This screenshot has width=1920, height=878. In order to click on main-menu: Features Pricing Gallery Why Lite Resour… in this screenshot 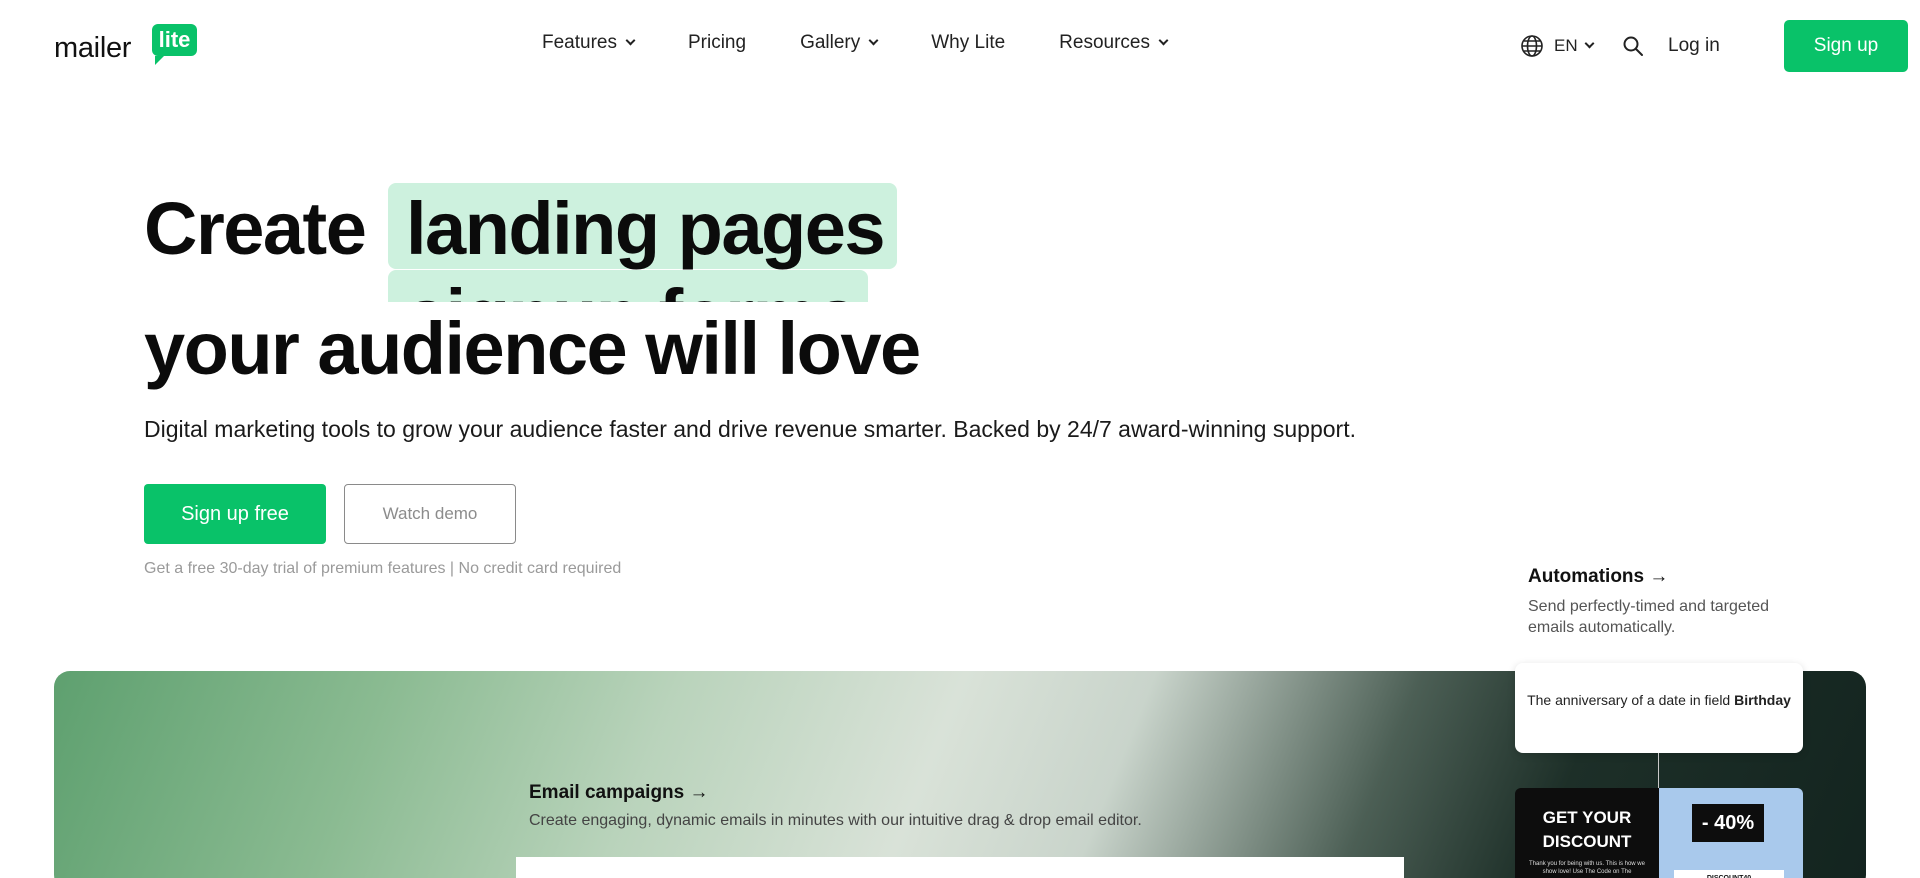, I will do `click(881, 43)`.